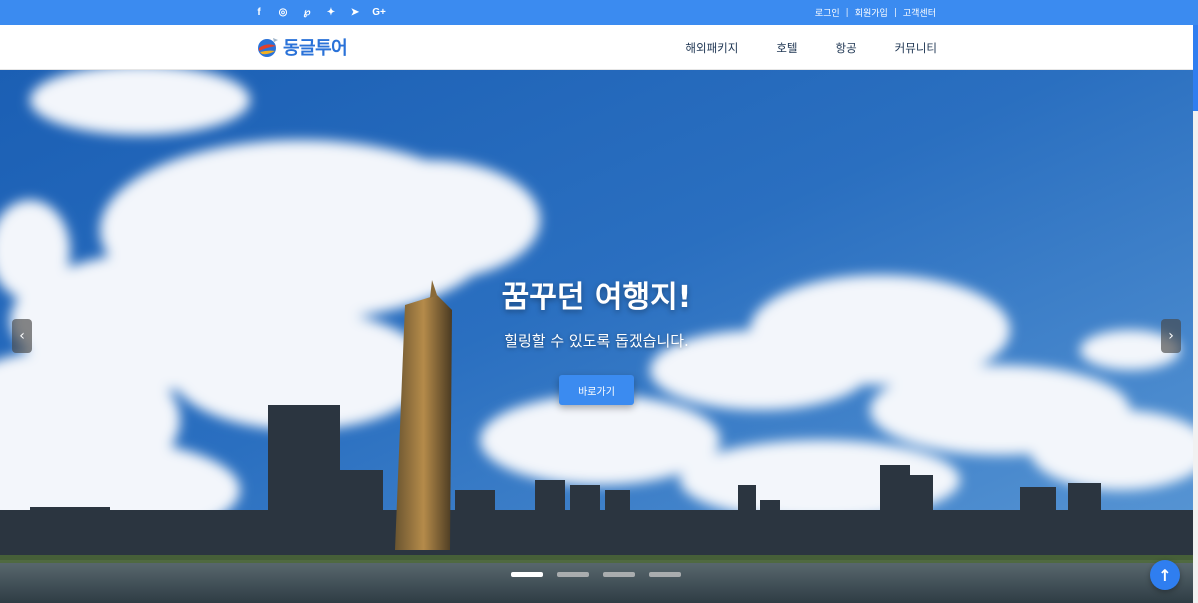 This screenshot has height=603, width=1198. What do you see at coordinates (1195, 314) in the screenshot?
I see `page-scrollbar` at bounding box center [1195, 314].